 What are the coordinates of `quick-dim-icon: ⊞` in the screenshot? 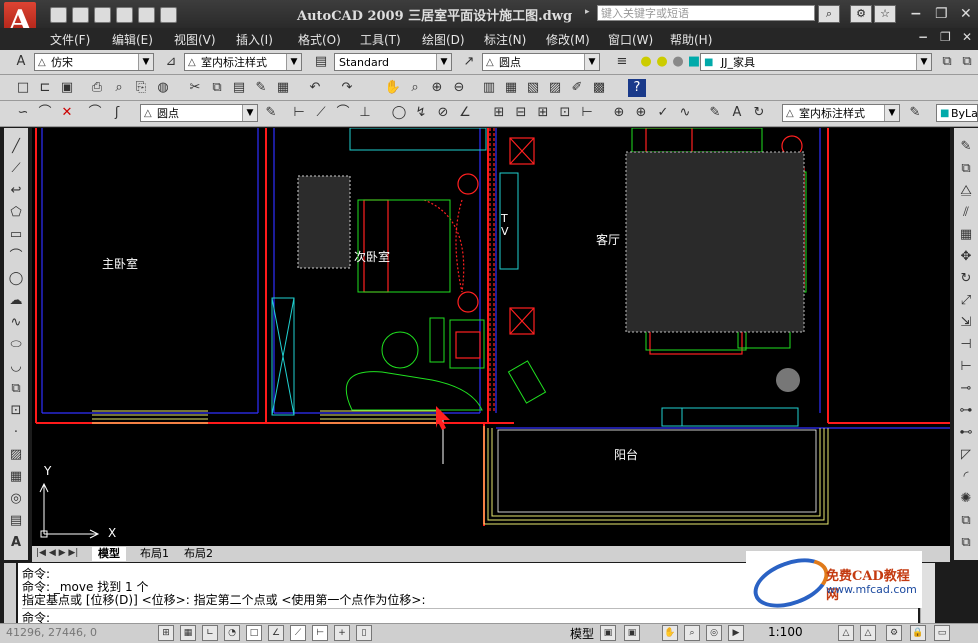 It's located at (499, 113).